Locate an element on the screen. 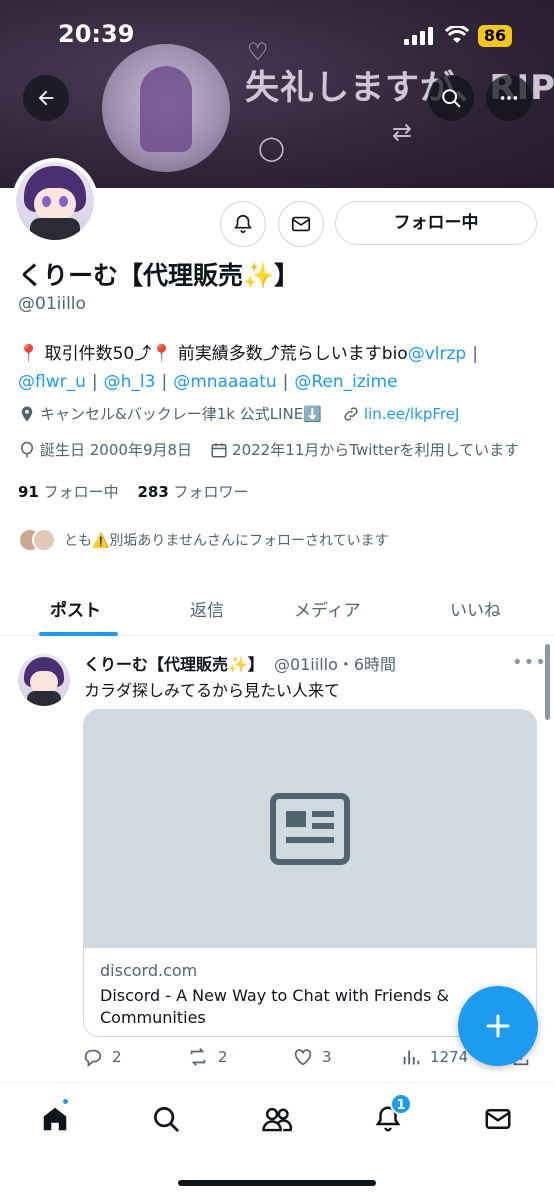 This screenshot has height=1200, width=554. nav-search is located at coordinates (166, 1119).